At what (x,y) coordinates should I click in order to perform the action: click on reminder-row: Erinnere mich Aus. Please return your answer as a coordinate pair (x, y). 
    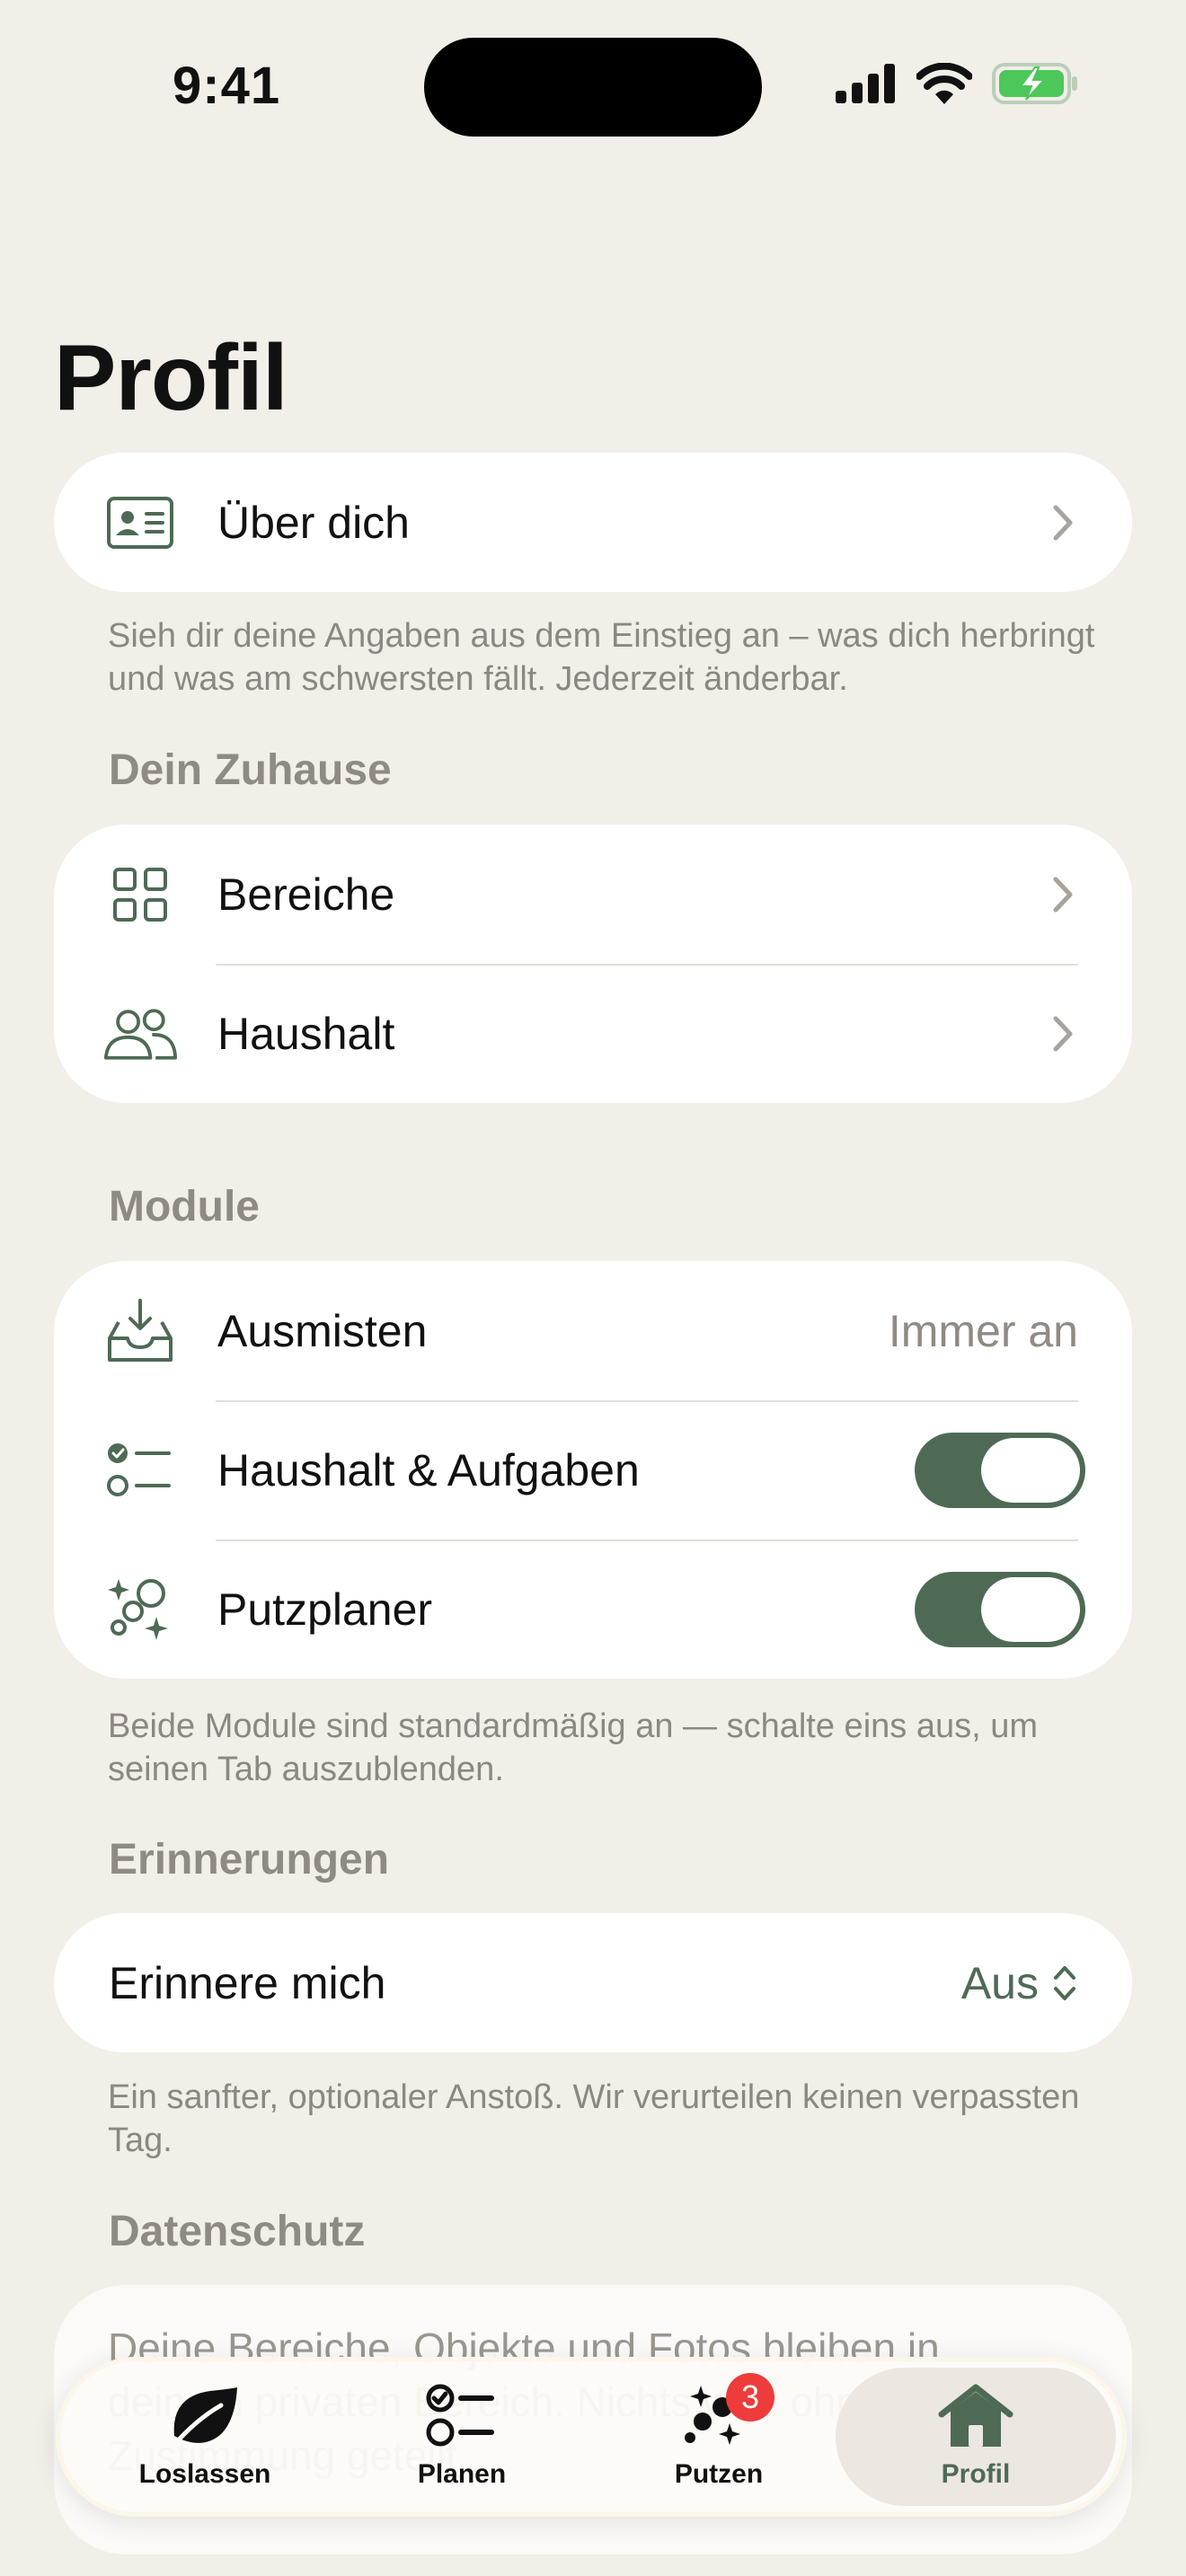
    Looking at the image, I should click on (593, 1982).